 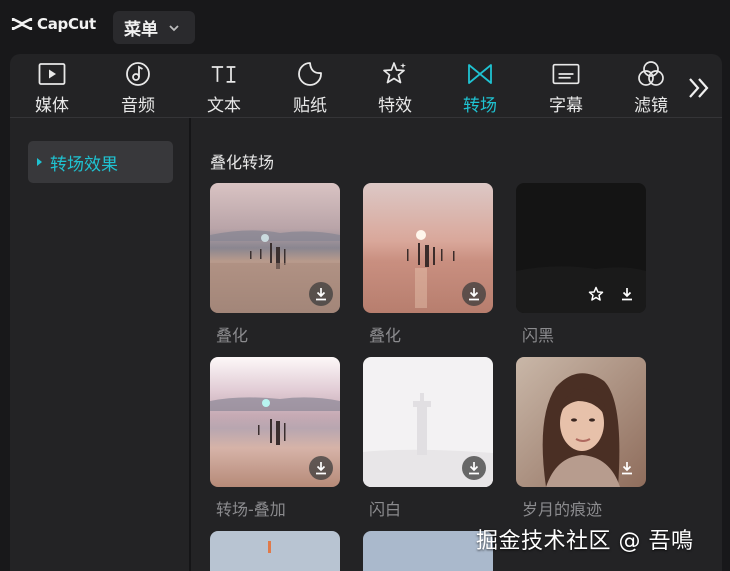 What do you see at coordinates (395, 74) in the screenshot?
I see `effects-star-icon` at bounding box center [395, 74].